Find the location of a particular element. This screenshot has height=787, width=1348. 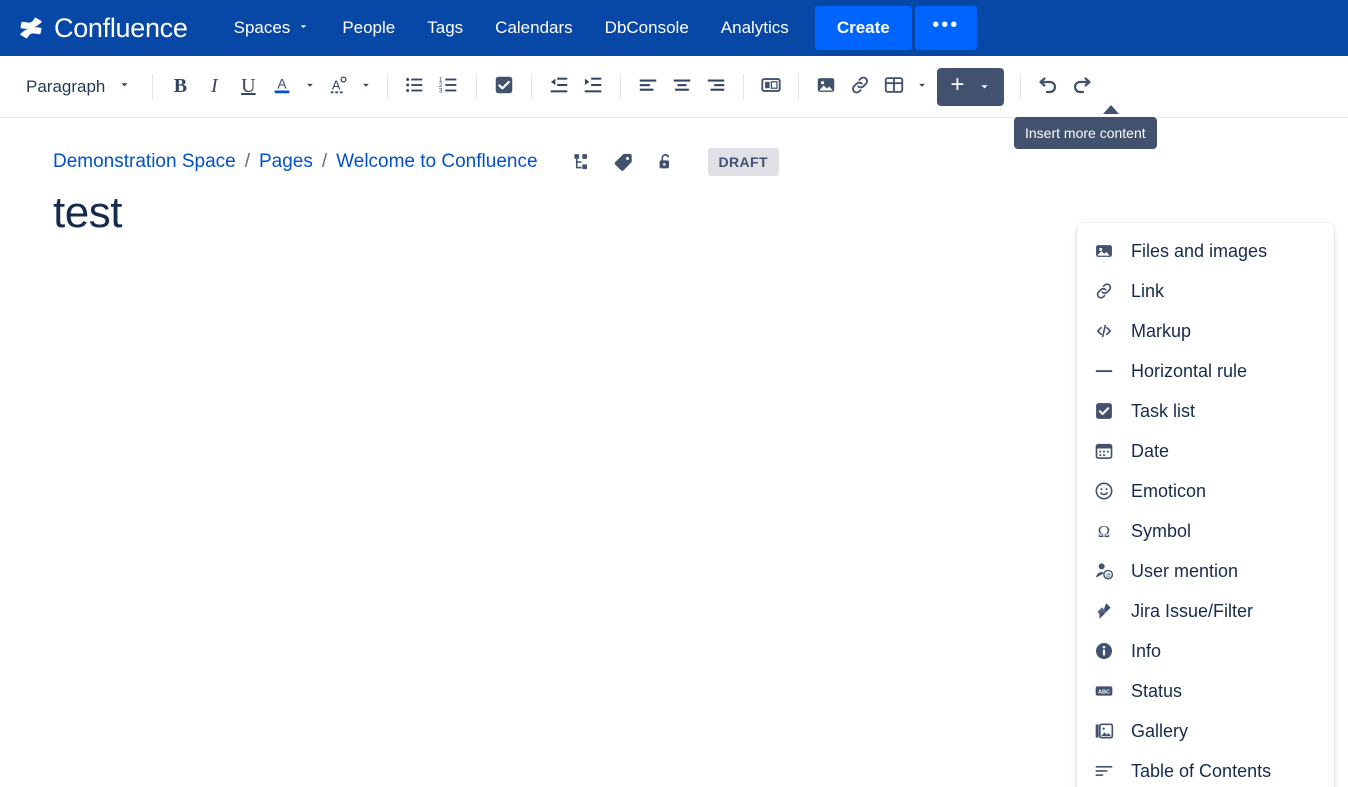

paragraph-style-label: Paragraph is located at coordinates (66, 86).